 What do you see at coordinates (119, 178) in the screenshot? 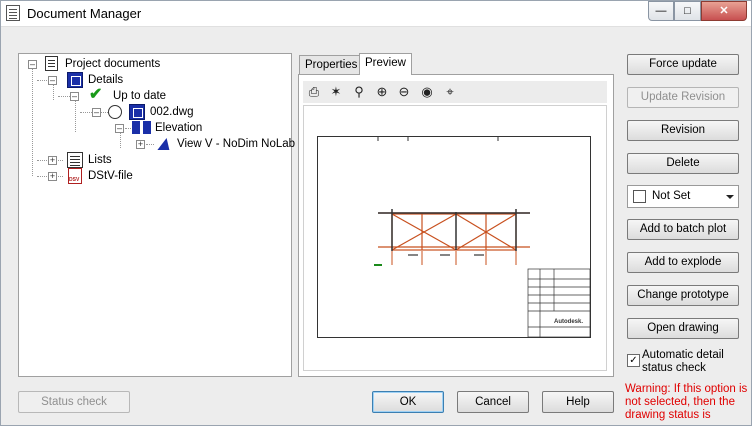
I see `tree-item-dstv-file: + DStV-file` at bounding box center [119, 178].